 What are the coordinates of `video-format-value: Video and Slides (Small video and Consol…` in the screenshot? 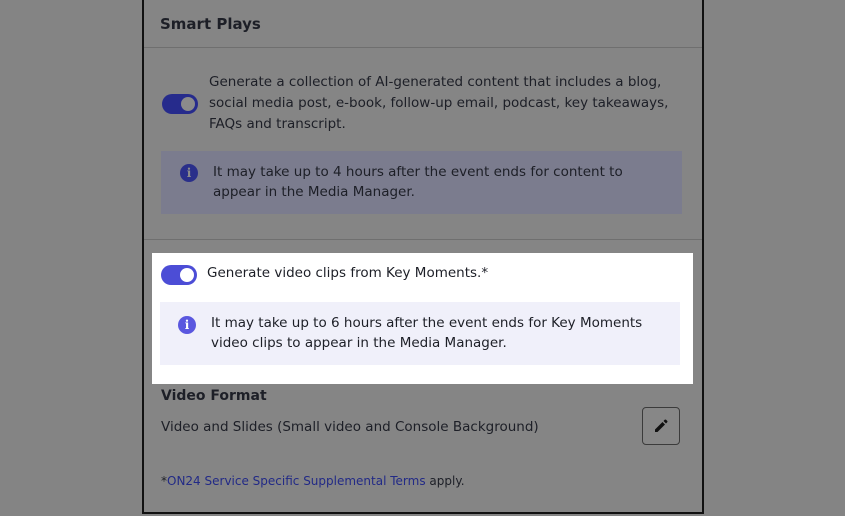 It's located at (350, 427).